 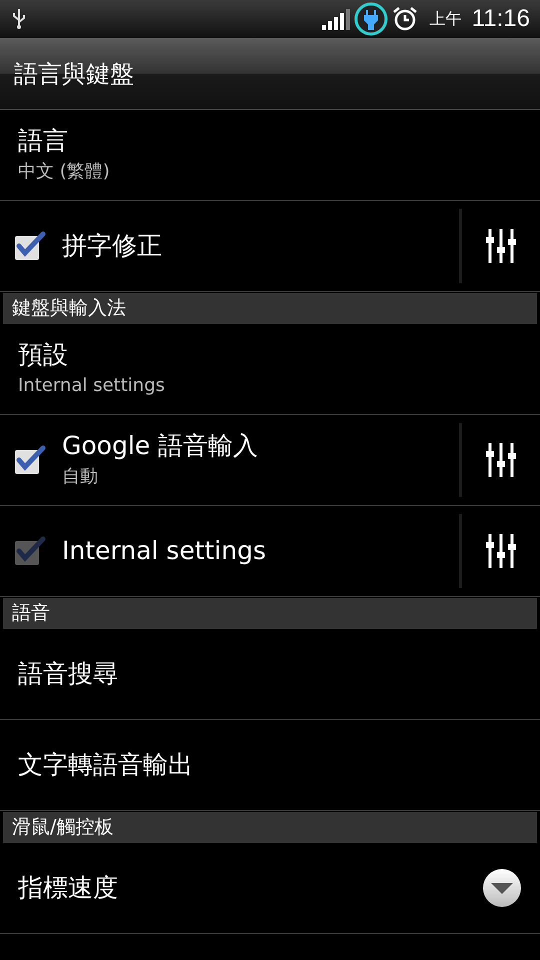 What do you see at coordinates (106, 764) in the screenshot?
I see `setting-title: 文字轉語音輸出` at bounding box center [106, 764].